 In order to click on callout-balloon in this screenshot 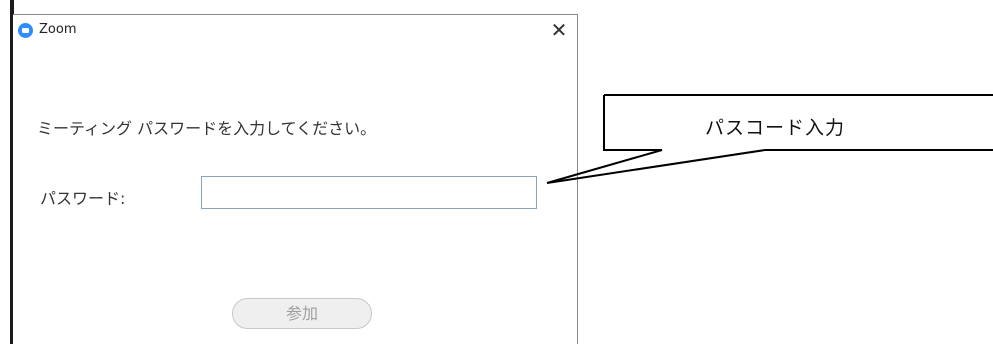, I will do `click(769, 139)`.